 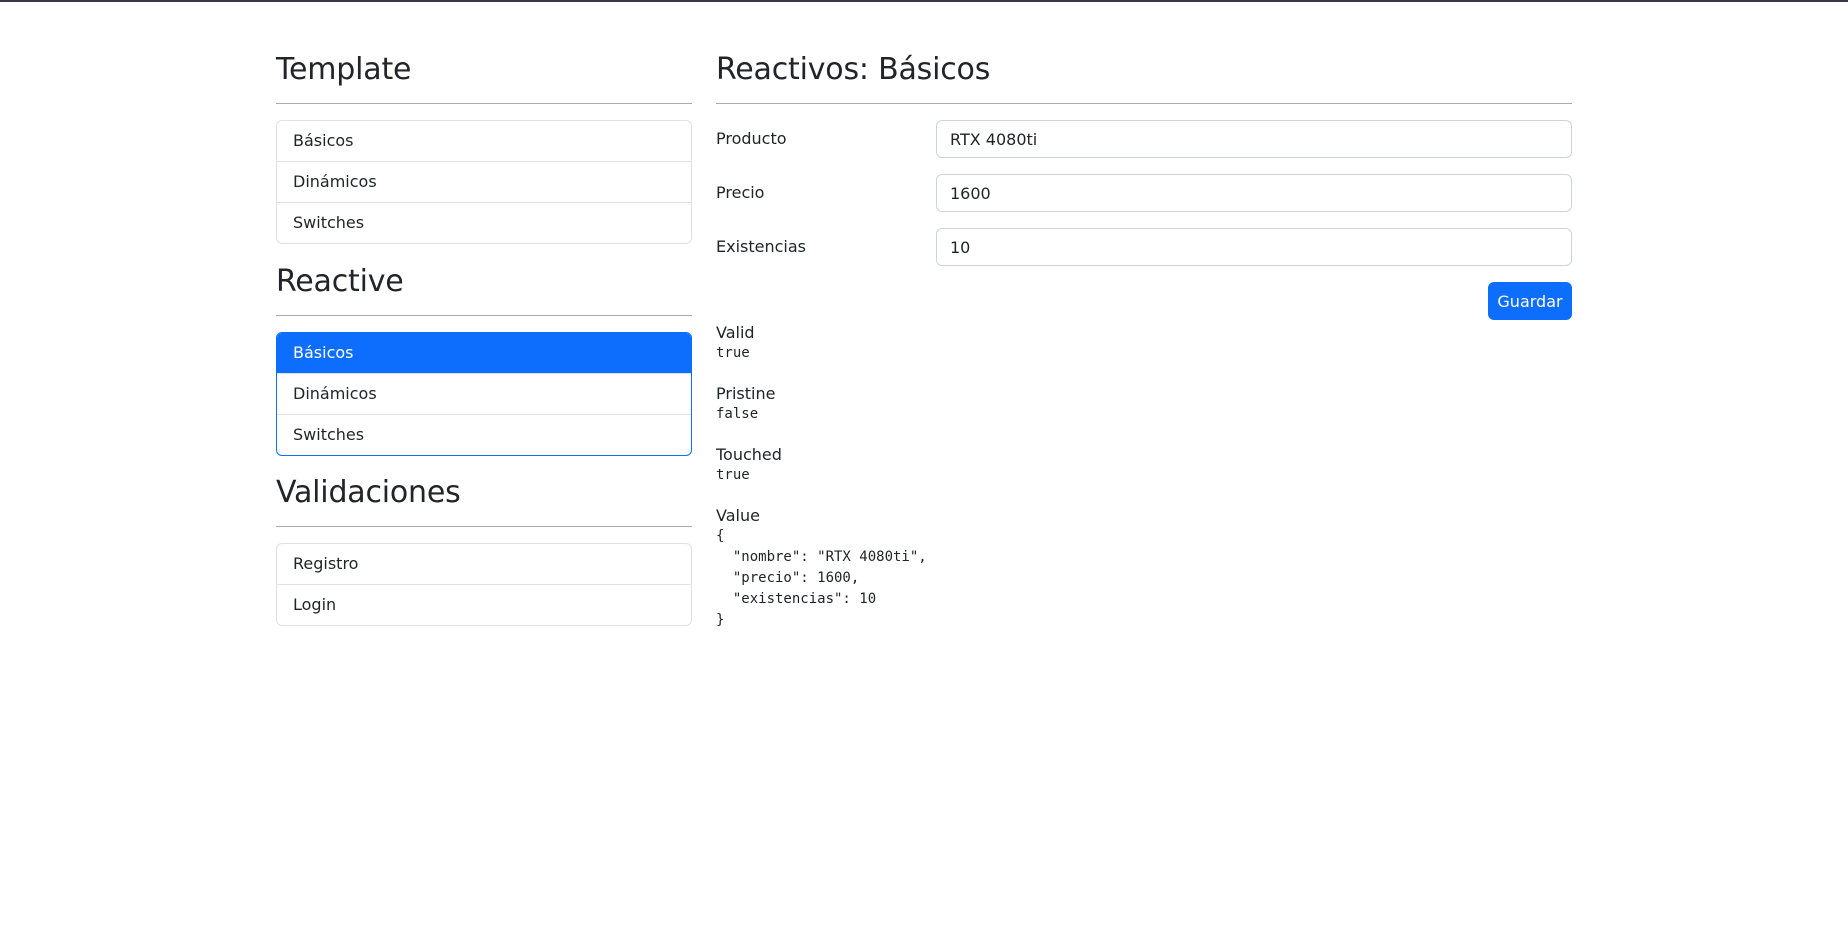 What do you see at coordinates (484, 434) in the screenshot?
I see `menu-item-reactive-switches: Switches` at bounding box center [484, 434].